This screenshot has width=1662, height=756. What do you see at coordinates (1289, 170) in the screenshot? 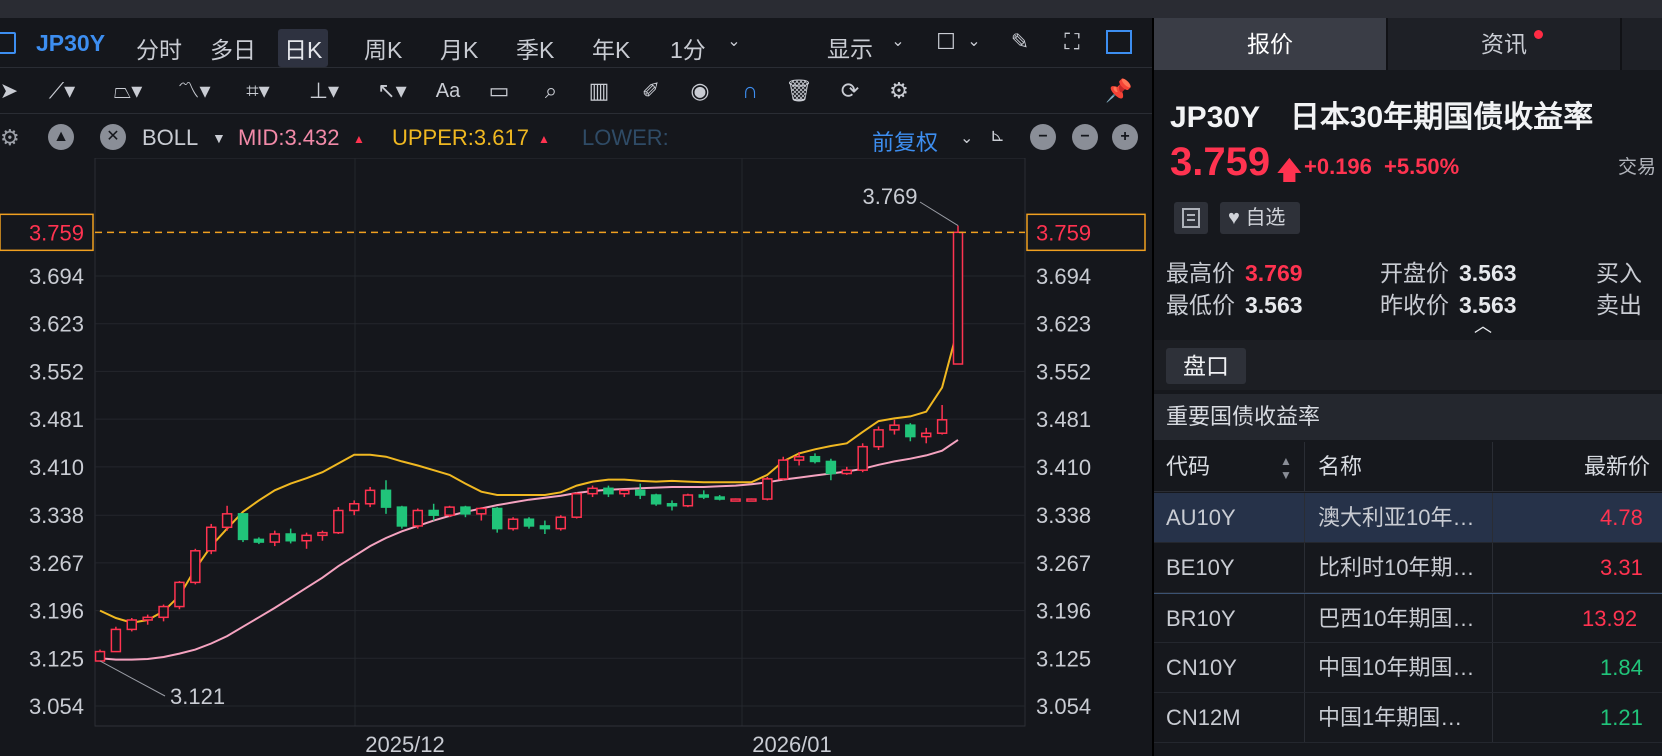
I see `up-arrow-icon: 🡅` at bounding box center [1289, 170].